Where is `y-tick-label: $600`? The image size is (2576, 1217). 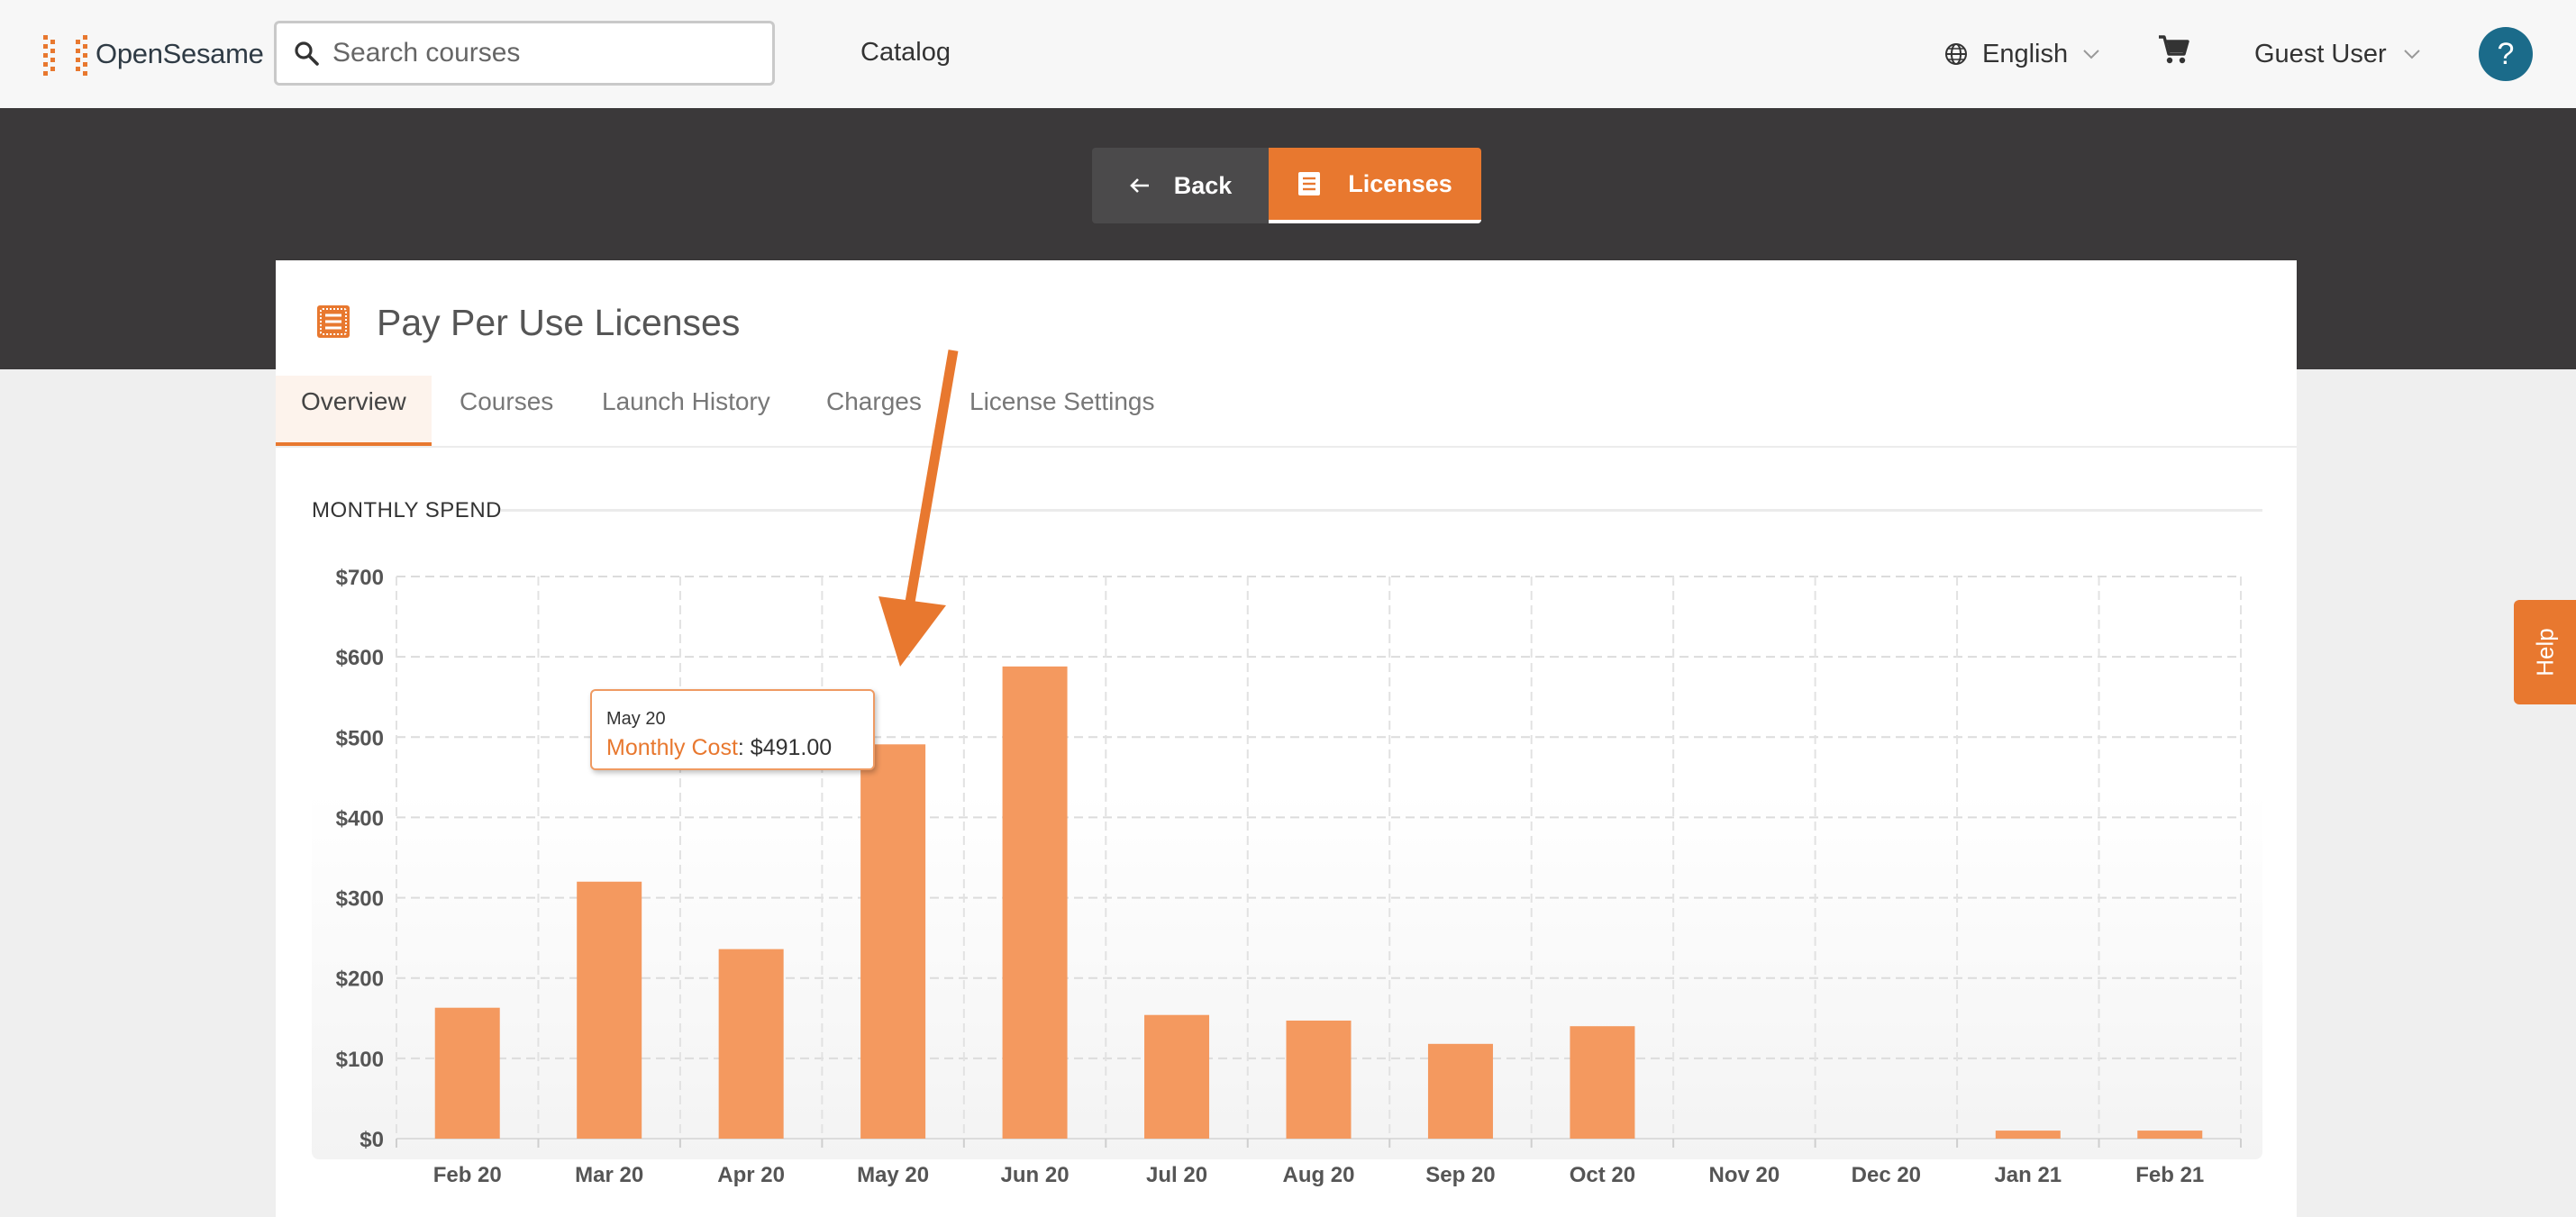
y-tick-label: $600 is located at coordinates (360, 658).